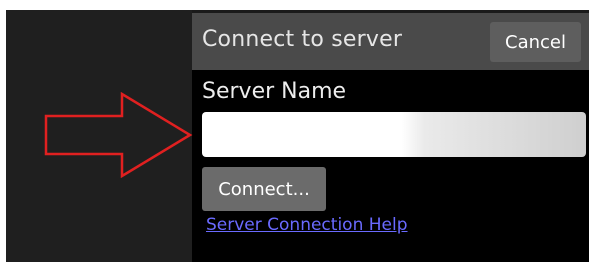 The height and width of the screenshot is (262, 589). I want to click on server-connection-help-link: Server Connection Help, so click(307, 225).